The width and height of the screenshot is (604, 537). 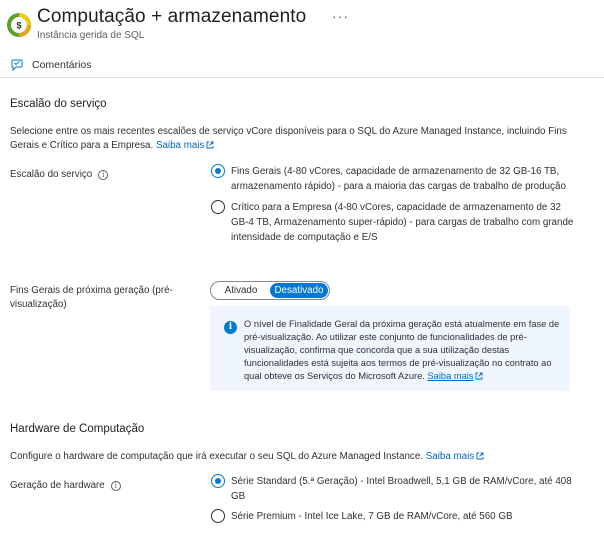 What do you see at coordinates (299, 290) in the screenshot?
I see `toggle-option-off: Desativado` at bounding box center [299, 290].